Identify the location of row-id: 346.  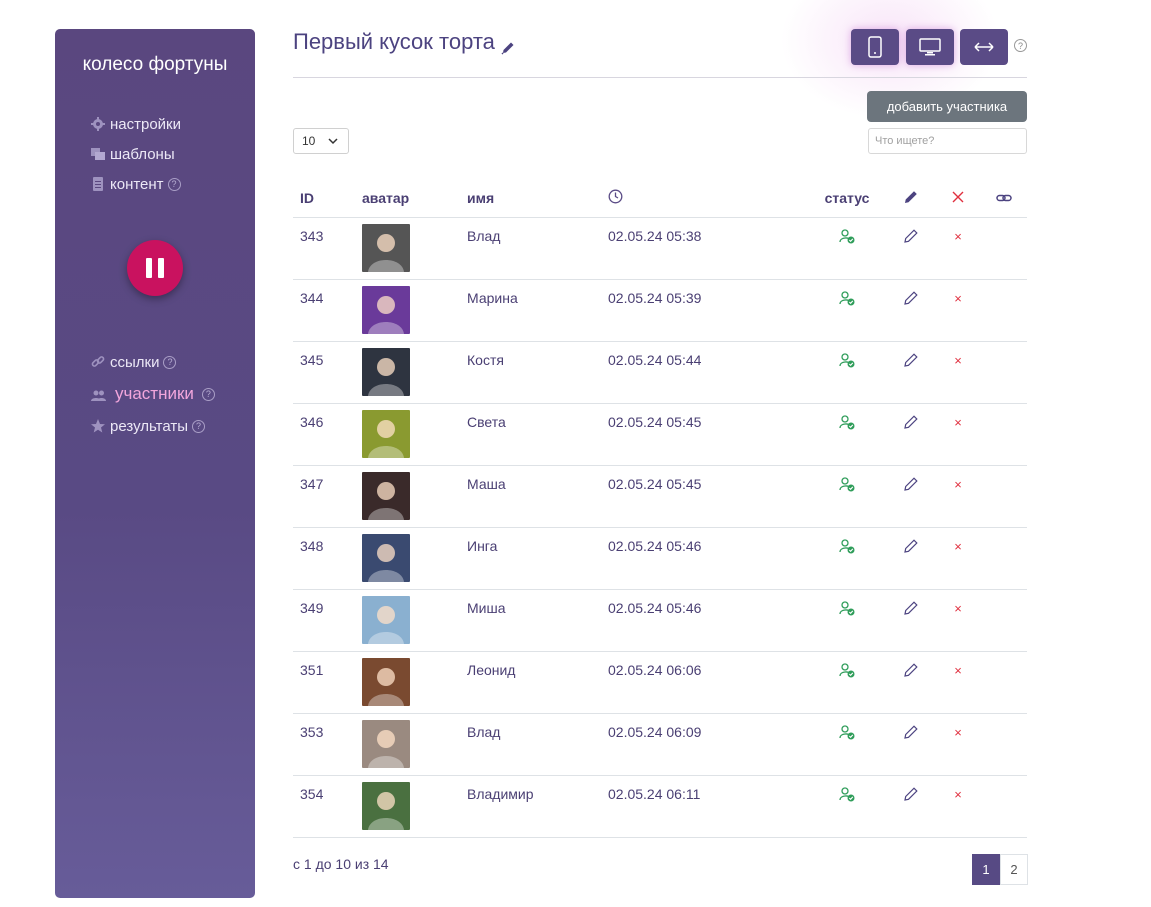
(324, 434).